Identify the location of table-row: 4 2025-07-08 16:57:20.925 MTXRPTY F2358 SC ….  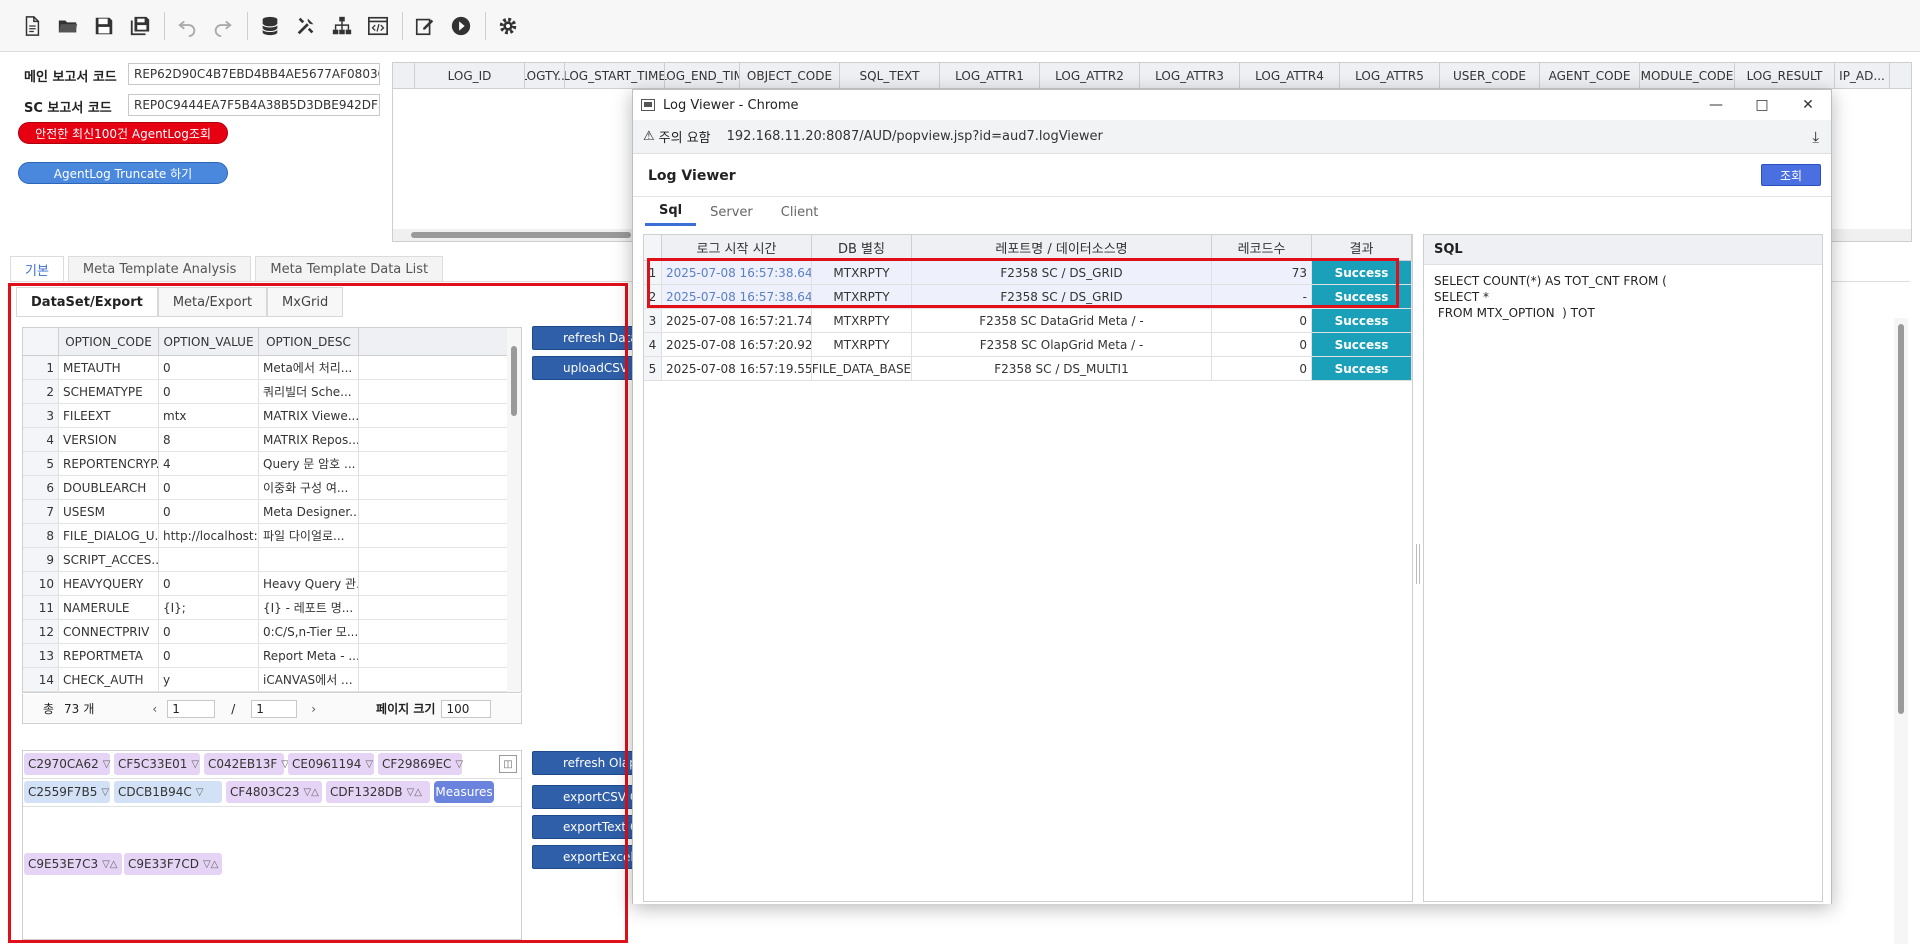
(1028, 345).